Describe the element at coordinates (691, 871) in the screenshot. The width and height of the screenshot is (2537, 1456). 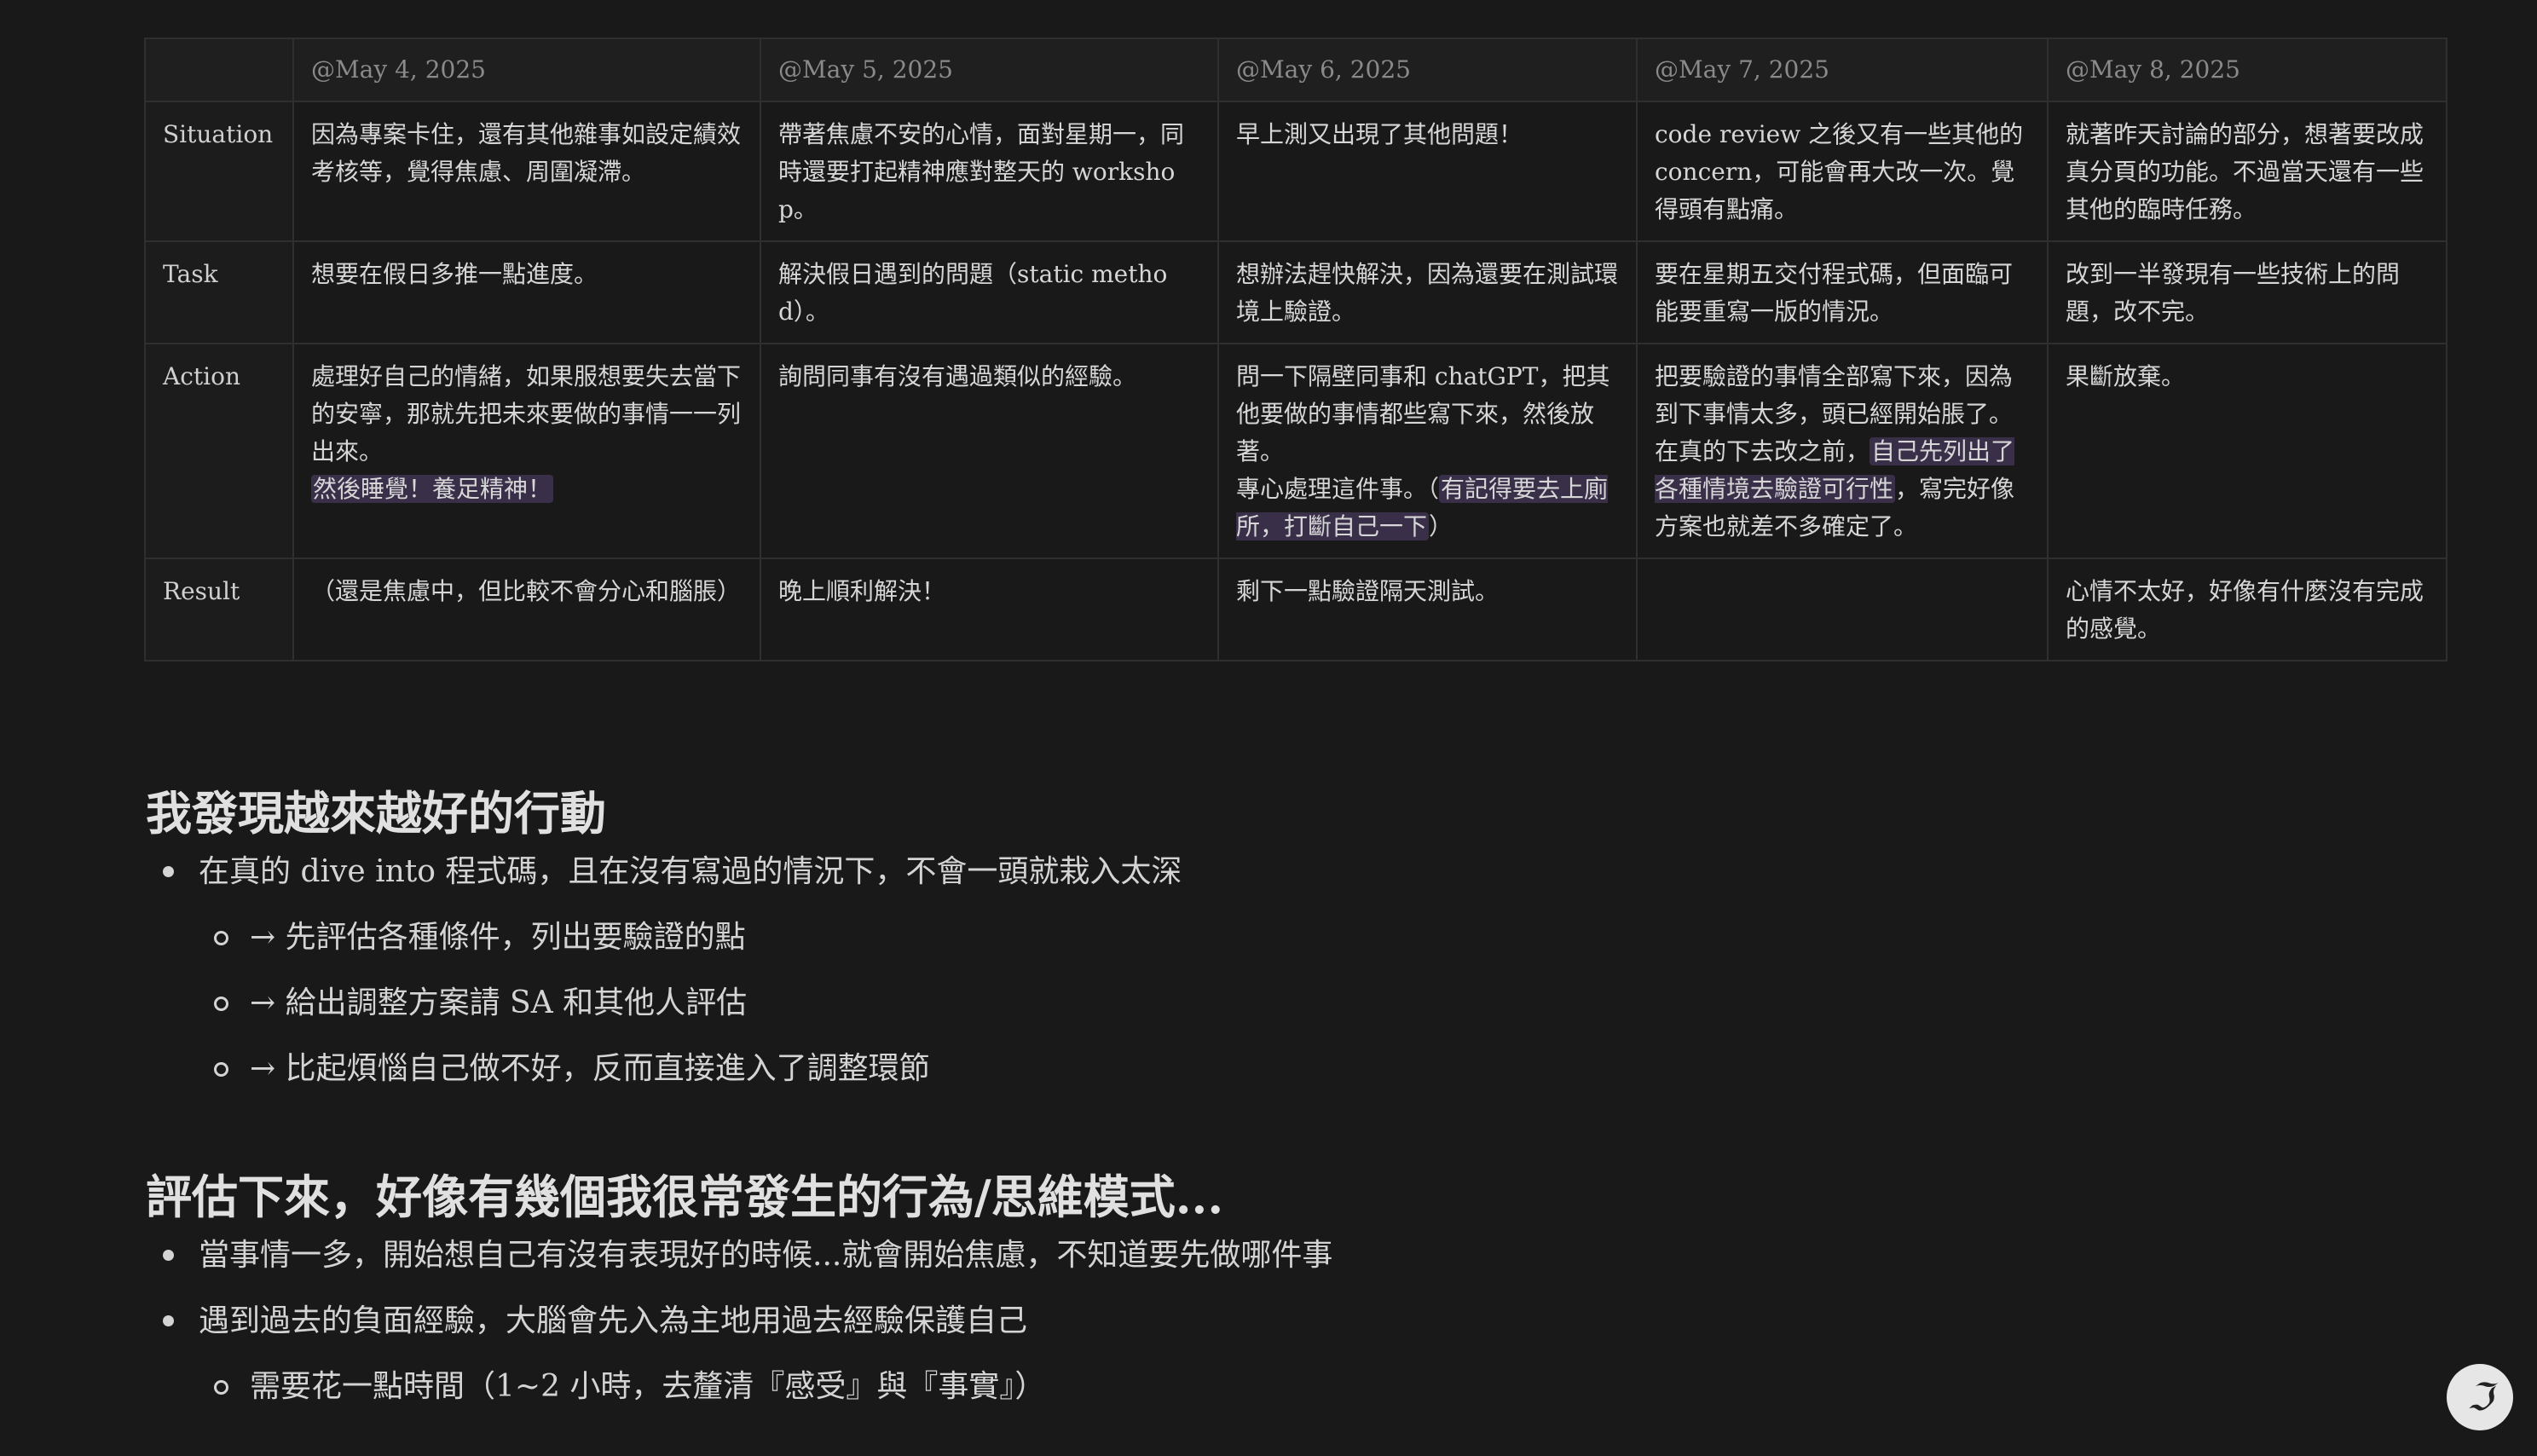
I see `bullet-text: 在真的 dive into 程式碼，且在沒有寫過的情況下，不會一頭就栽入太深` at that location.